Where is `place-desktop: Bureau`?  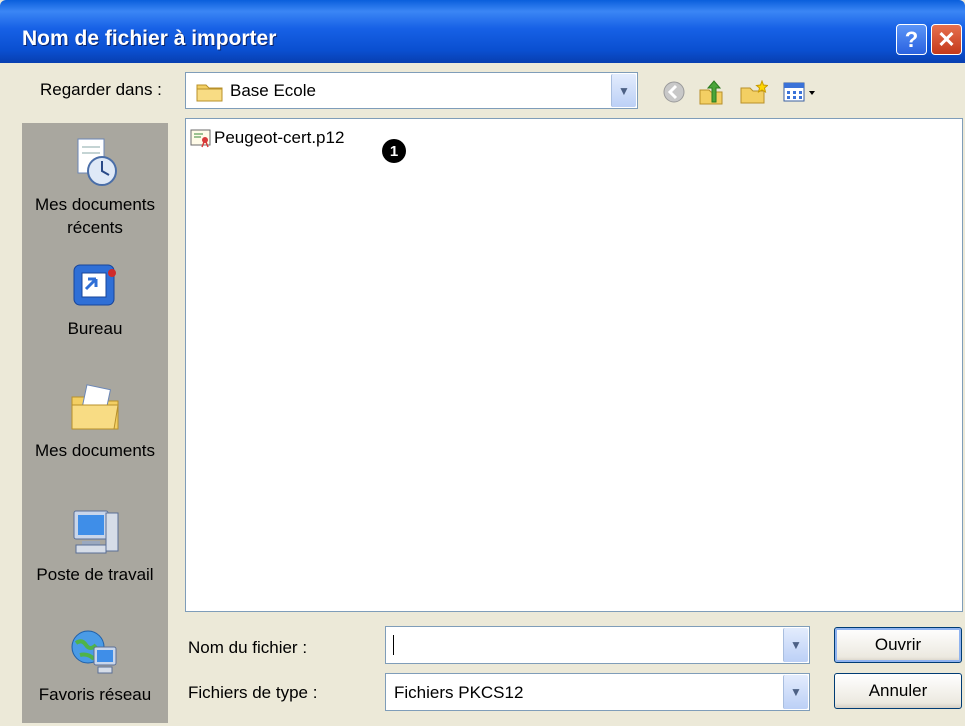 place-desktop: Bureau is located at coordinates (95, 299).